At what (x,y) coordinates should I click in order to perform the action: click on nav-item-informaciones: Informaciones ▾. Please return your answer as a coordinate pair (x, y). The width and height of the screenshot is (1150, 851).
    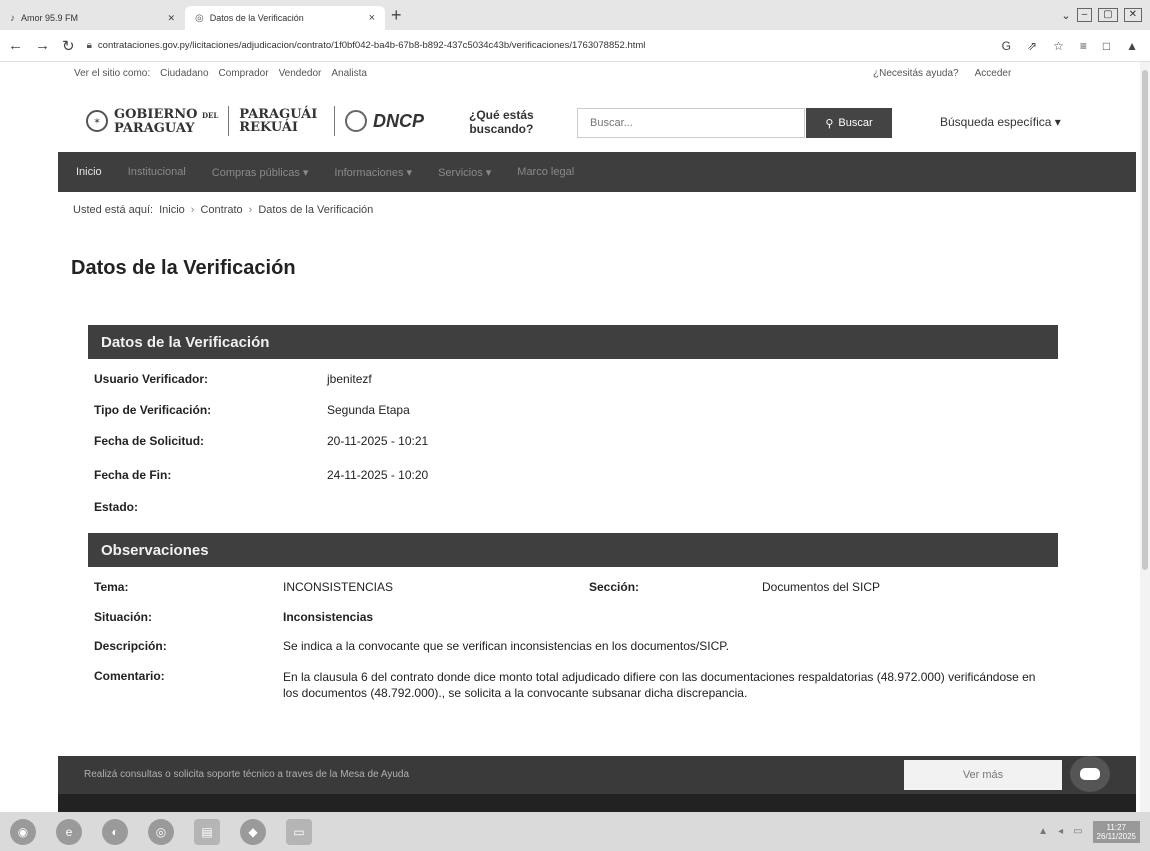
    Looking at the image, I should click on (373, 172).